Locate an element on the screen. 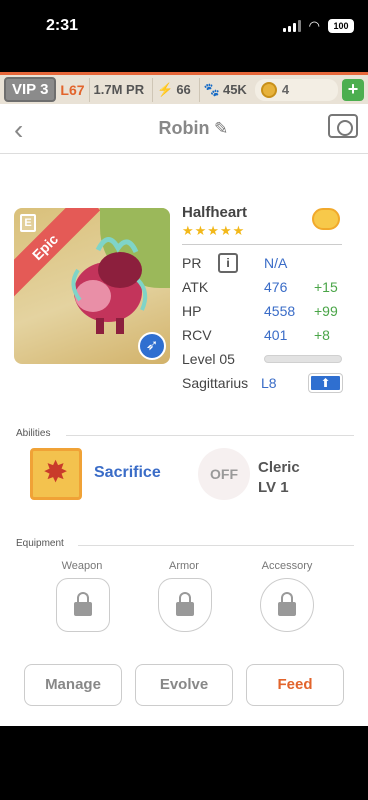 The image size is (368, 800). secondary-ability-name: Cleric is located at coordinates (279, 467).